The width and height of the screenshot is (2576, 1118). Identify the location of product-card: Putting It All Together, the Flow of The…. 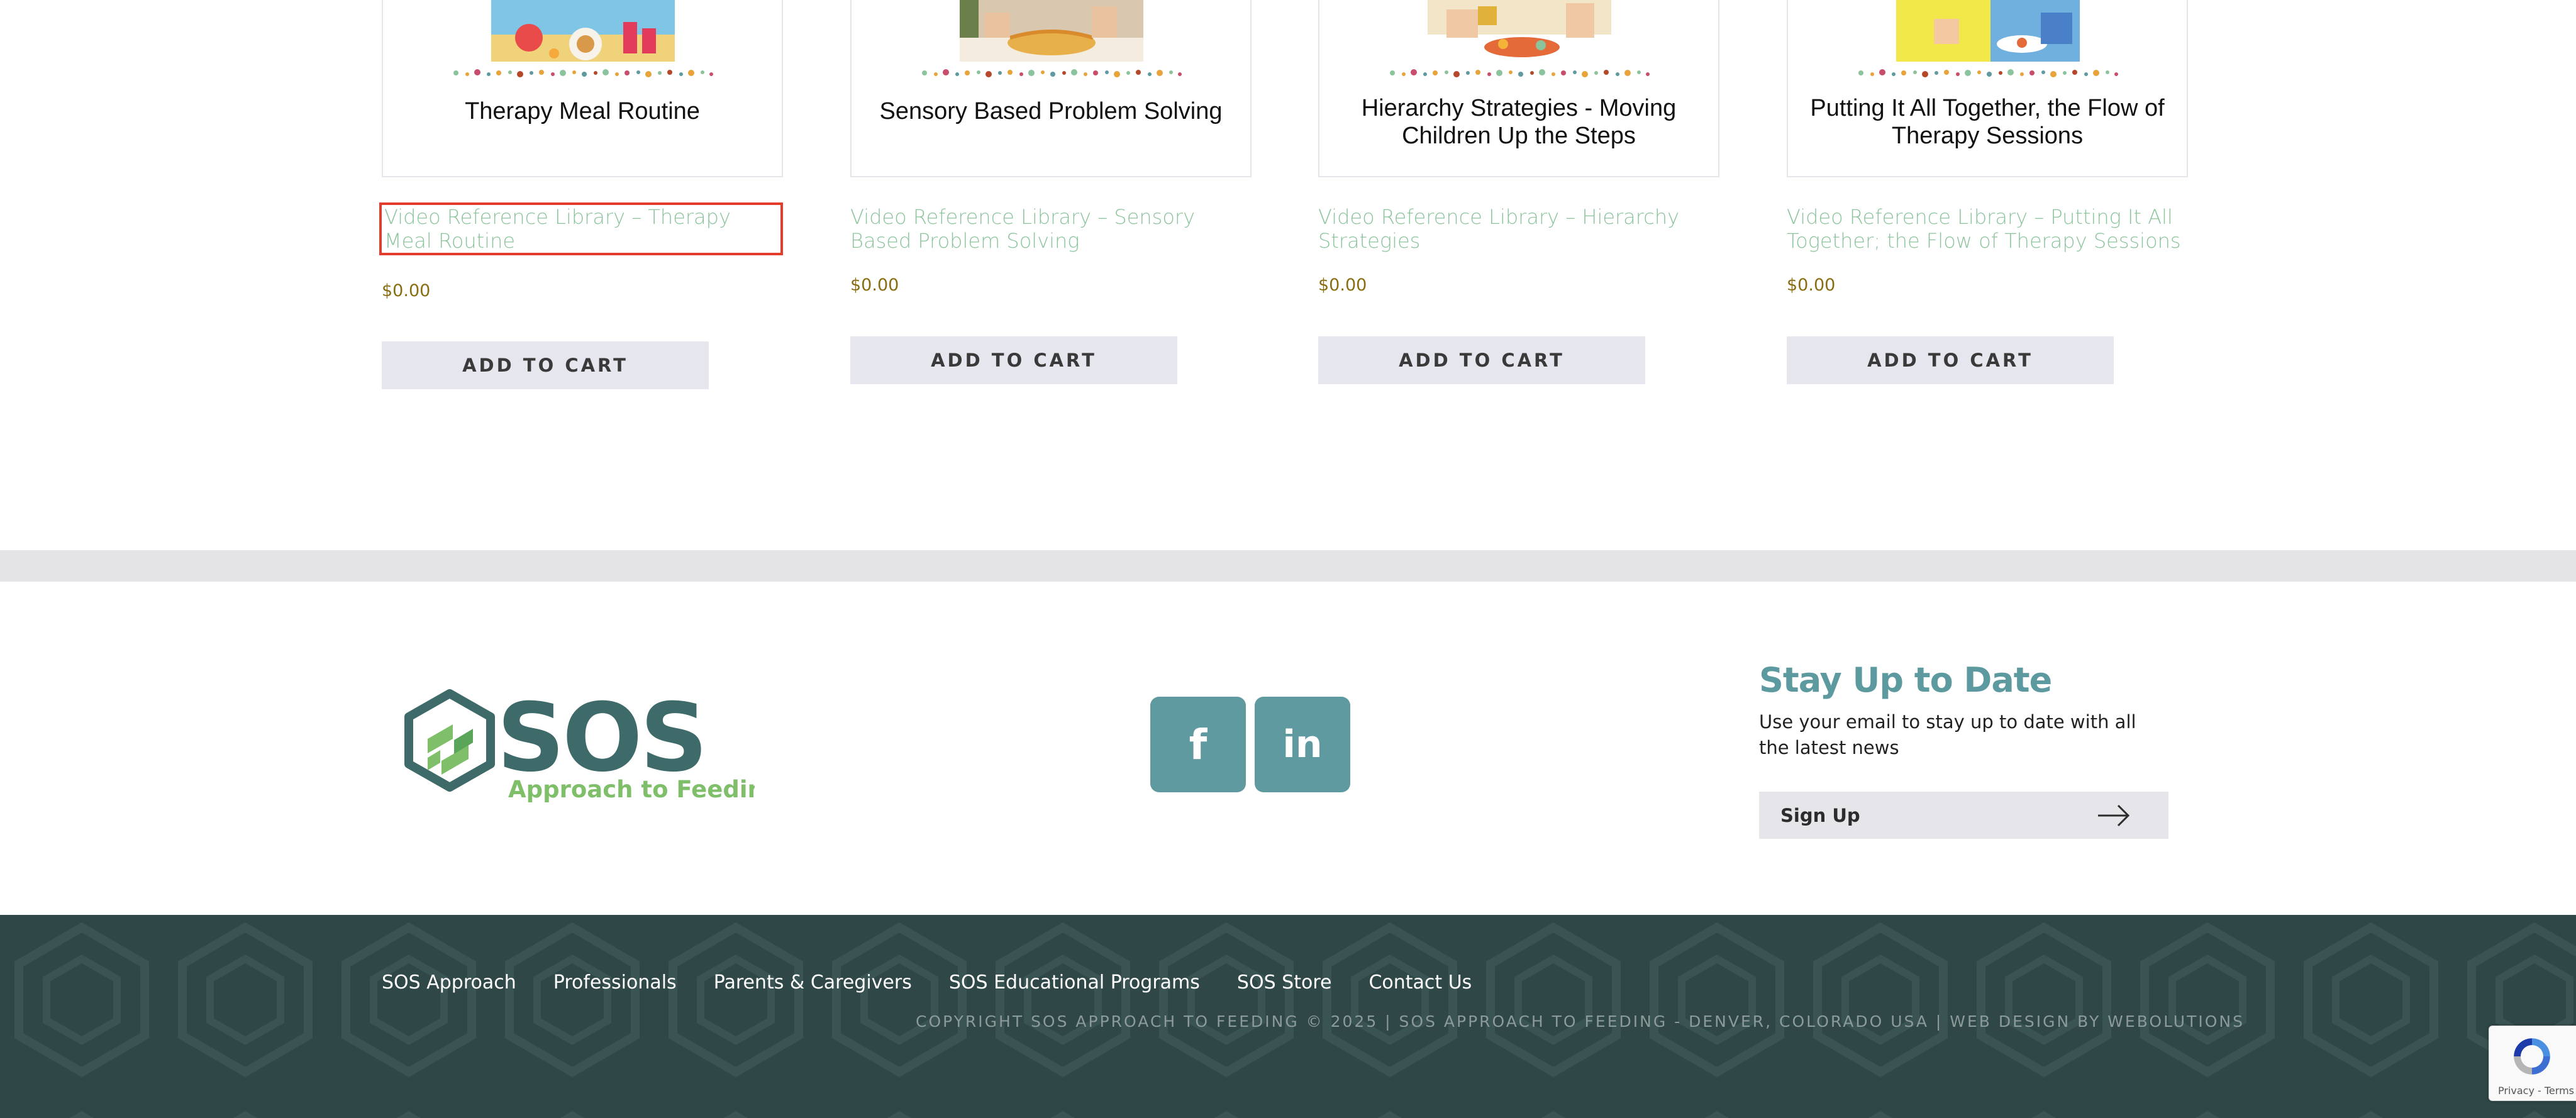
(1987, 192).